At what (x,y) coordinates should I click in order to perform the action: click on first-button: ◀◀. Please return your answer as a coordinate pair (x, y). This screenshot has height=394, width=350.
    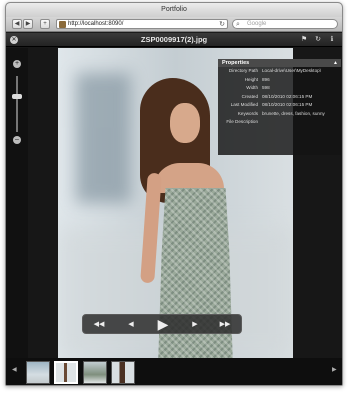
    Looking at the image, I should click on (99, 325).